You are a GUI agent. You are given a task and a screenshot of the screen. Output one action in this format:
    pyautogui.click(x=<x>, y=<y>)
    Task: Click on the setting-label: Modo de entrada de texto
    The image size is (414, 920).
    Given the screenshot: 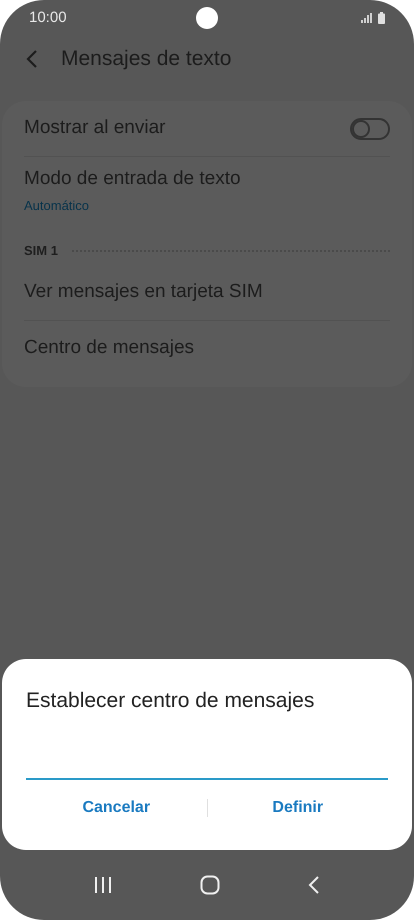 What is the action you would take?
    pyautogui.click(x=207, y=179)
    